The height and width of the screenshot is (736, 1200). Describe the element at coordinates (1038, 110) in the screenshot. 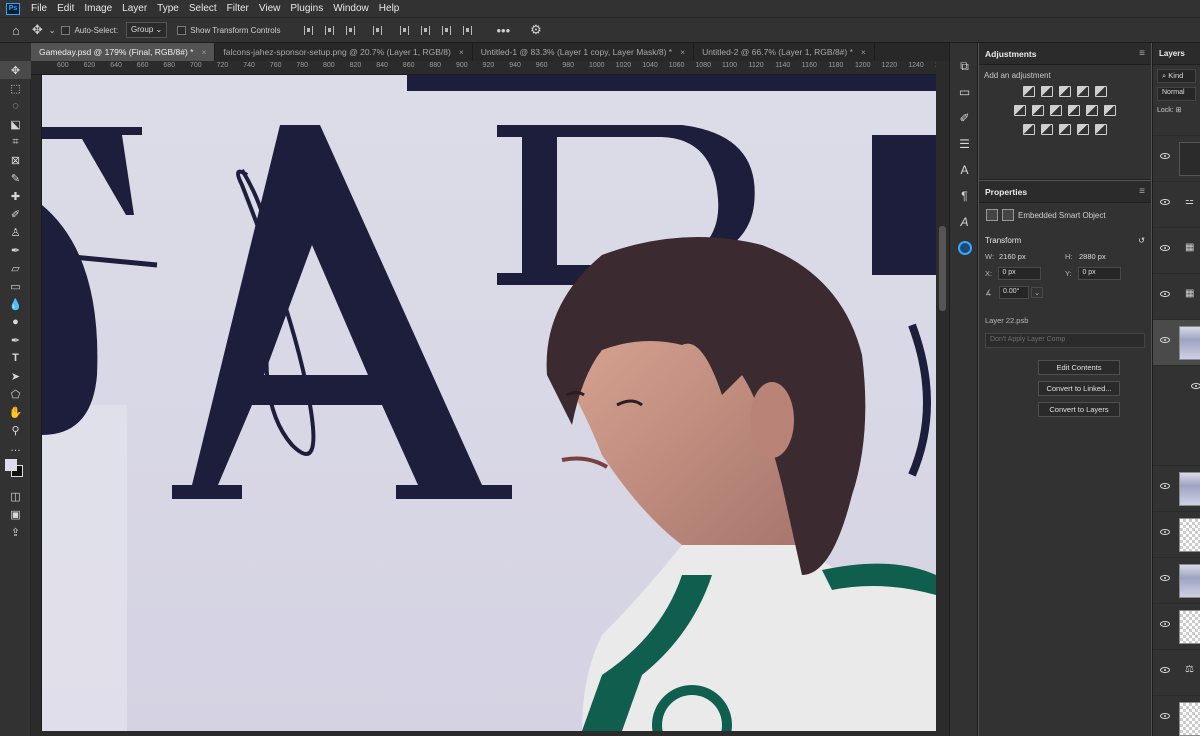

I see `color-balance-icon` at that location.